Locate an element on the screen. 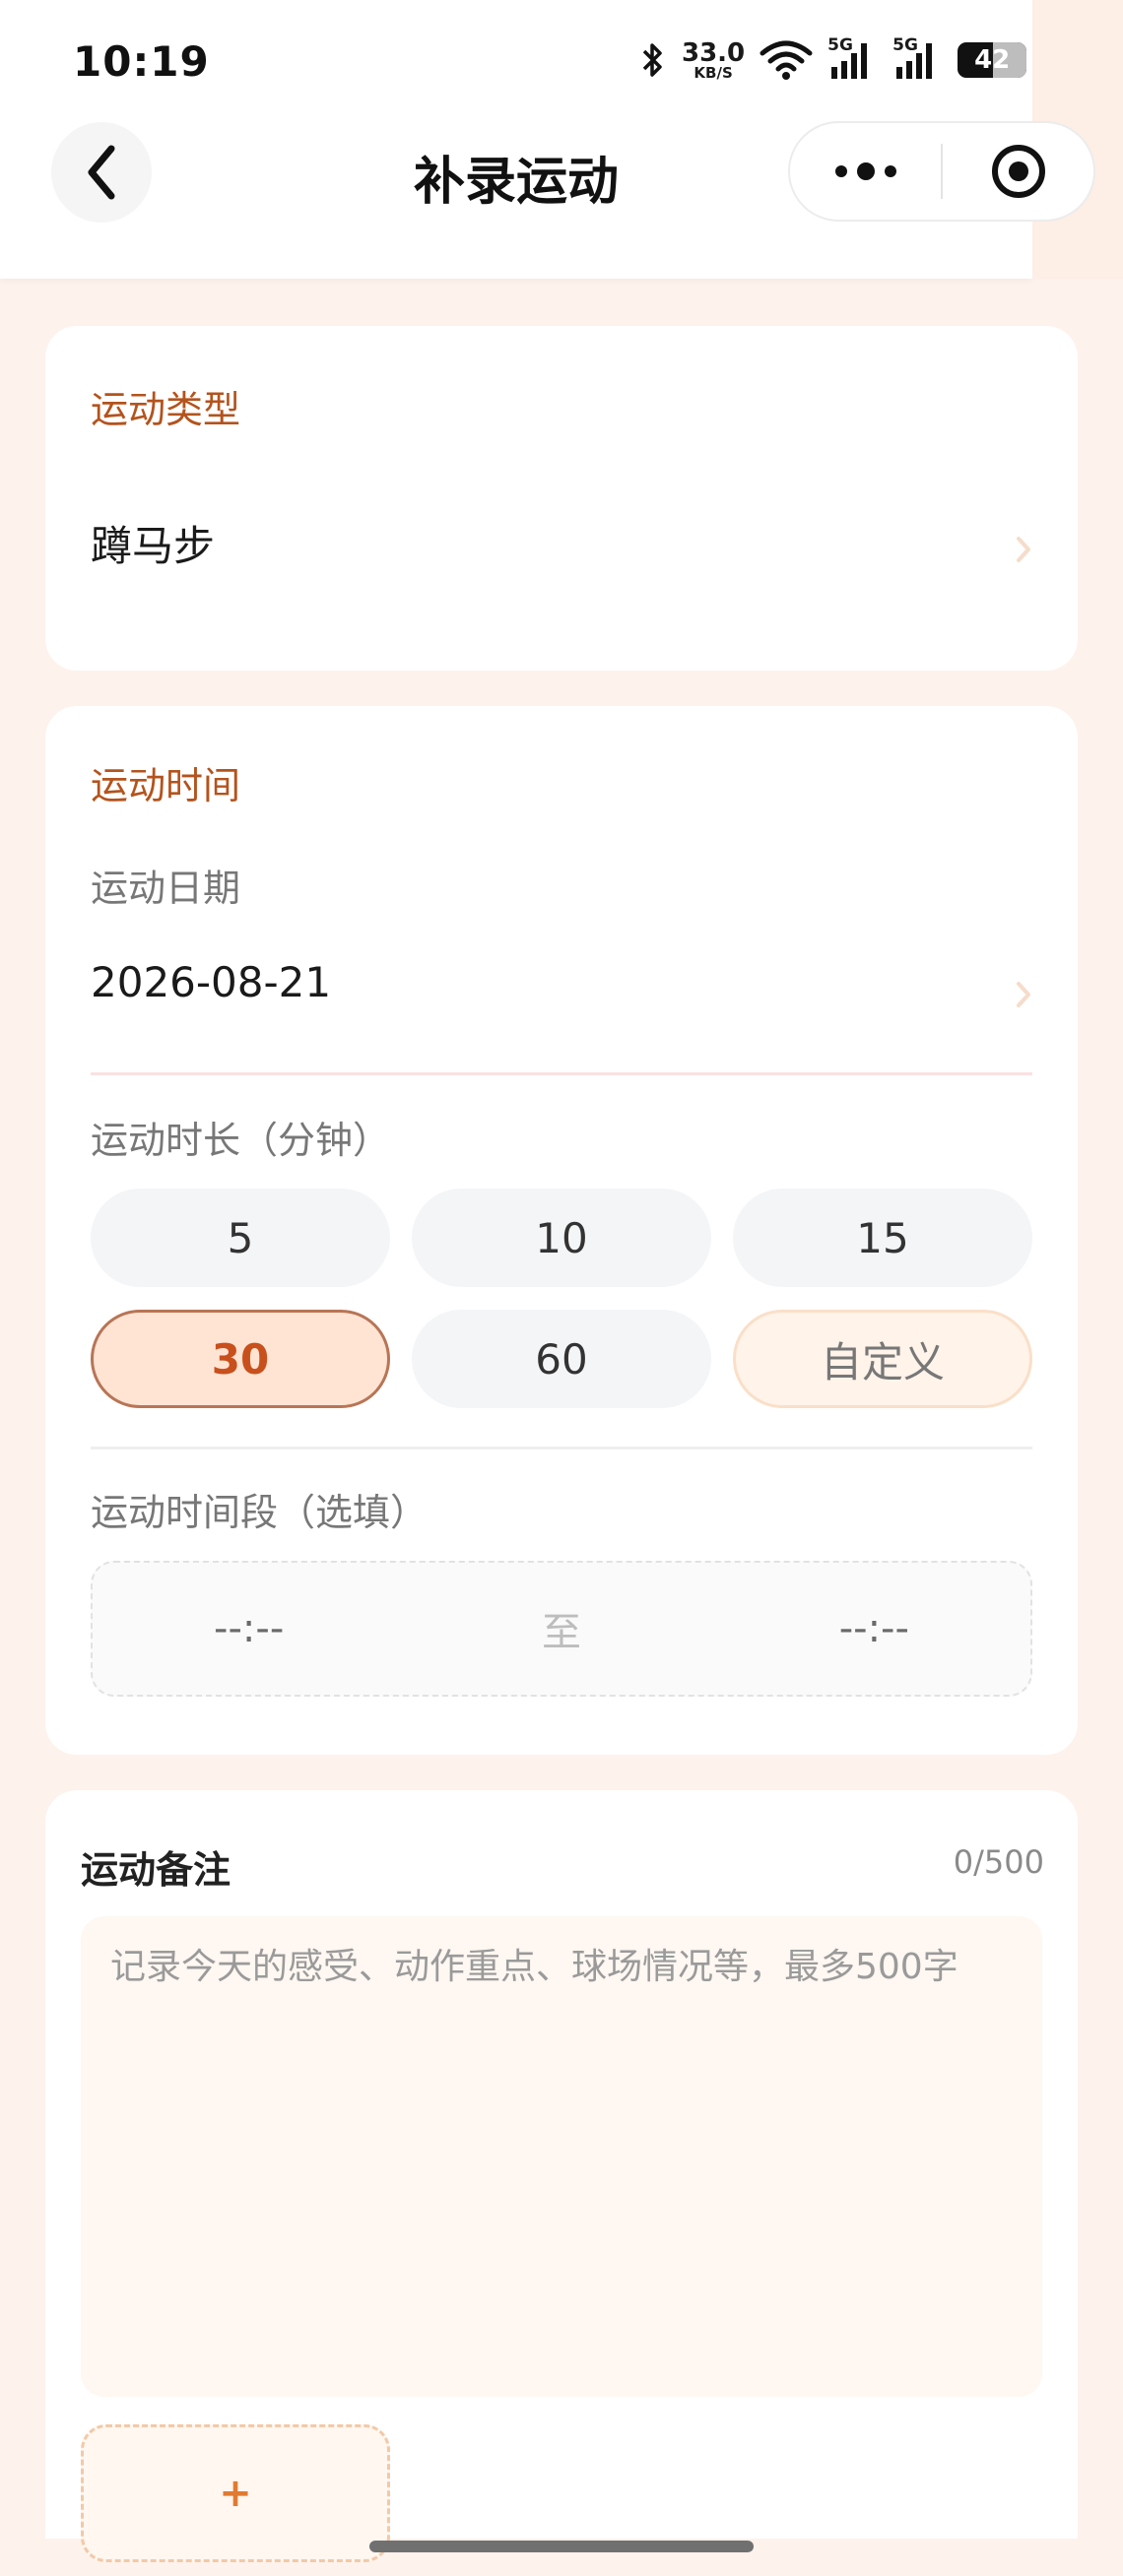  duration-option-30: 30 is located at coordinates (240, 1359).